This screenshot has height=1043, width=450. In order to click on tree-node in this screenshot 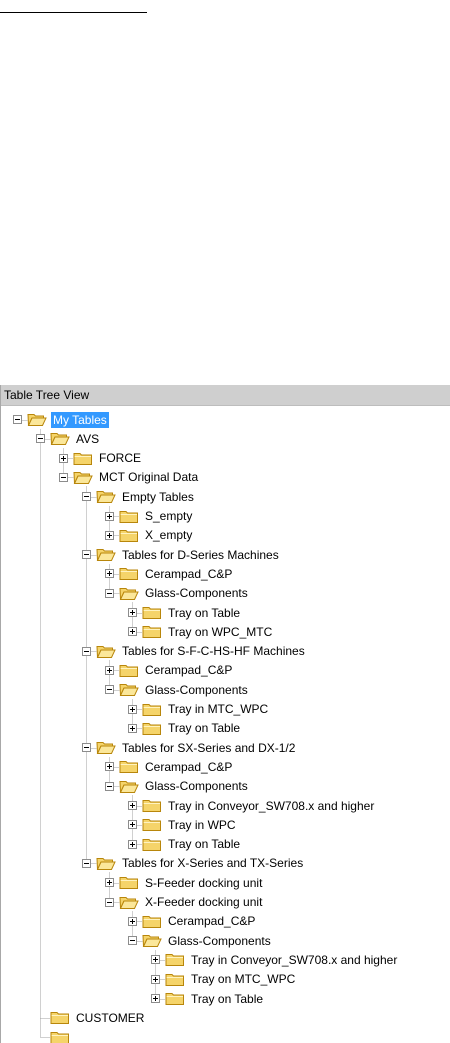, I will do `click(57, 1035)`.